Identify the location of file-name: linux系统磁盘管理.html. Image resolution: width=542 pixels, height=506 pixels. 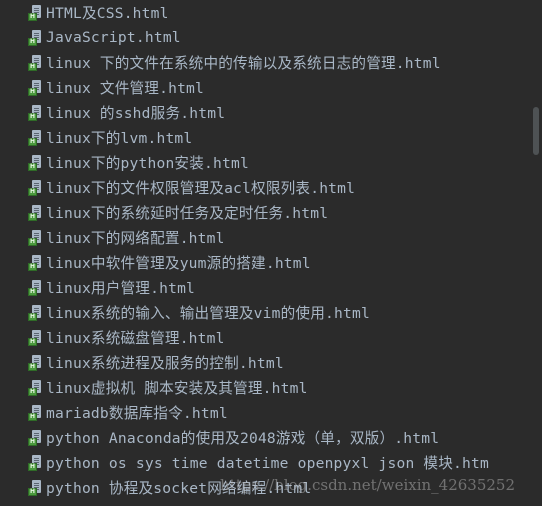
(135, 338).